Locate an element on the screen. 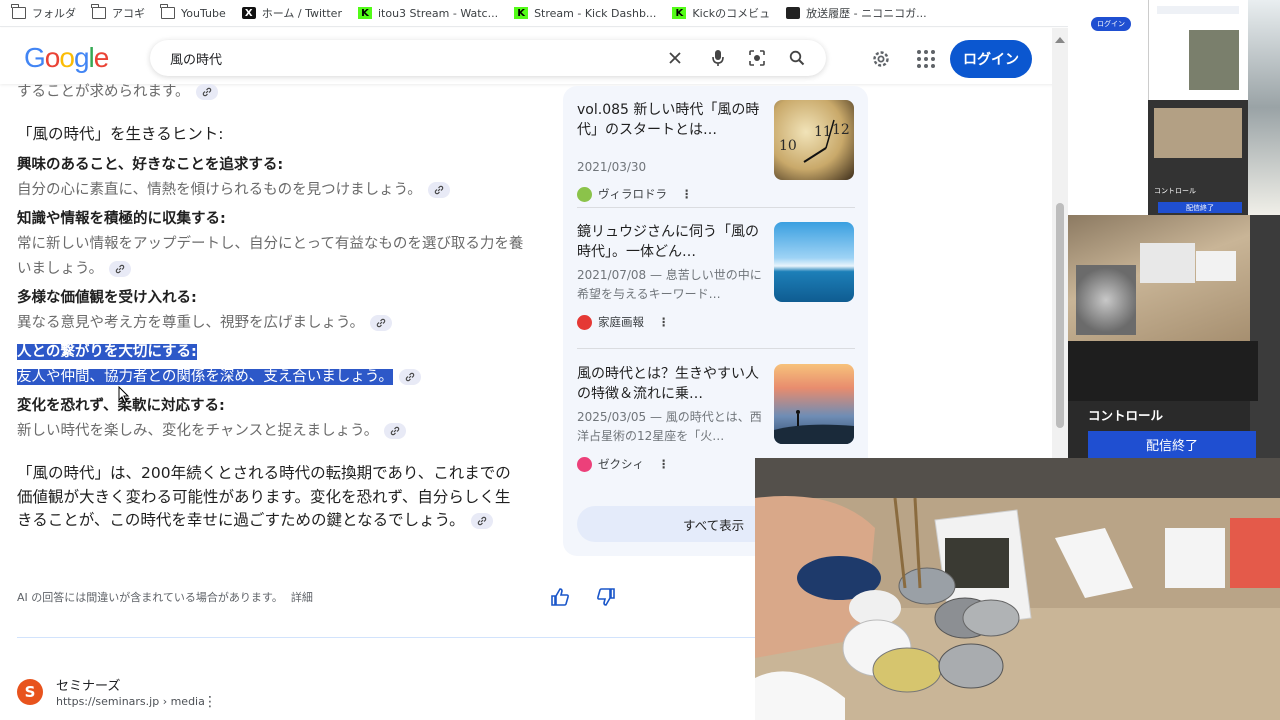 The width and height of the screenshot is (1280, 720). obs-preview-window: ログイン コントロール 配信終了 is located at coordinates (1174, 107).